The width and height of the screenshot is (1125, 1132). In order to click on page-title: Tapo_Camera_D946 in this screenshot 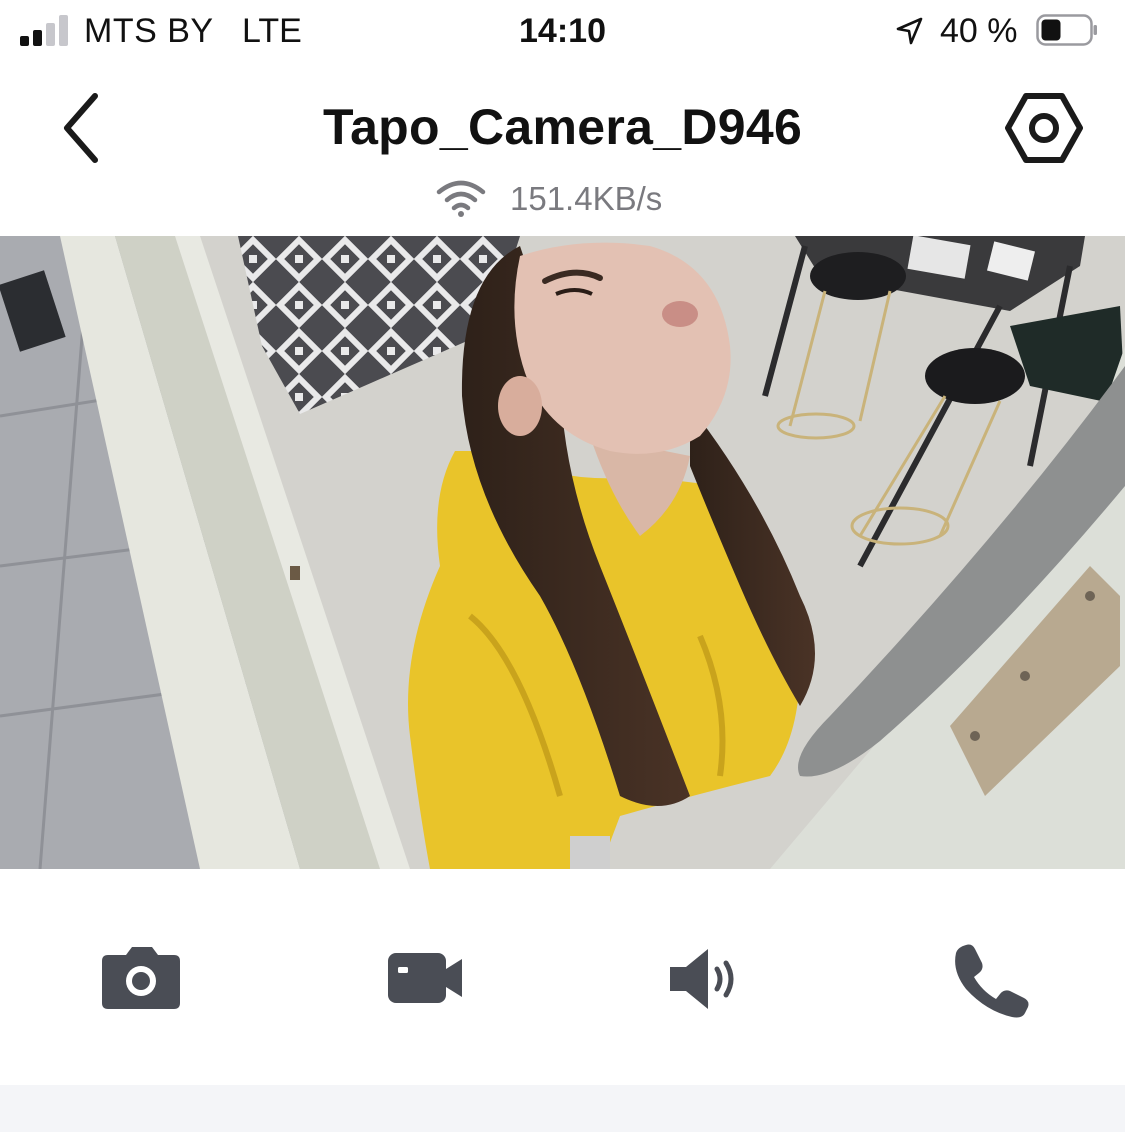, I will do `click(562, 127)`.